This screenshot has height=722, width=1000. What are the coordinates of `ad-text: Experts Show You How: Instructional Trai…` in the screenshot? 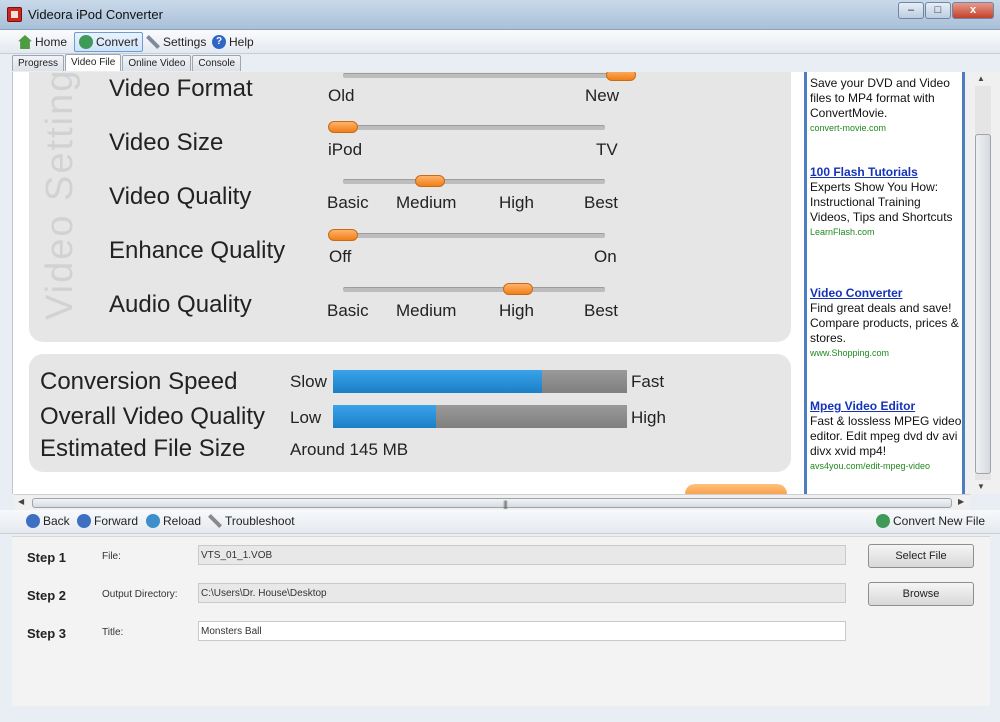 It's located at (881, 202).